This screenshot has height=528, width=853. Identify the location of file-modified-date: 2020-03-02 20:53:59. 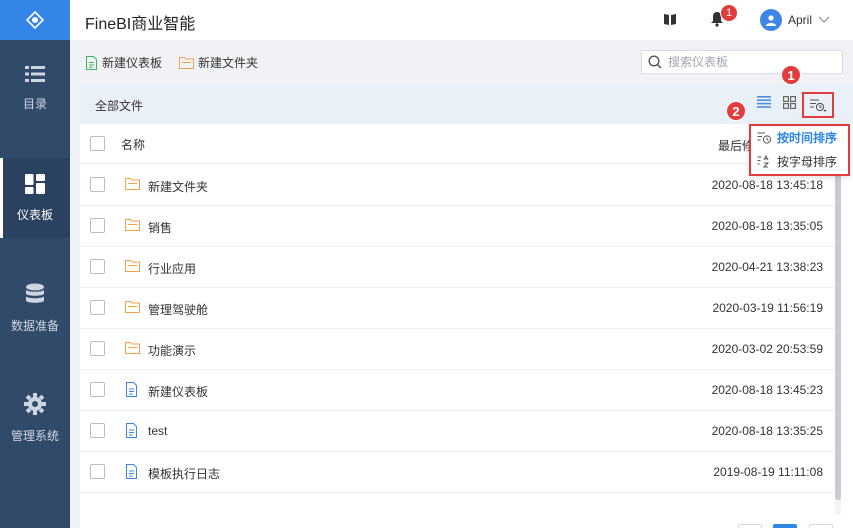
(767, 349).